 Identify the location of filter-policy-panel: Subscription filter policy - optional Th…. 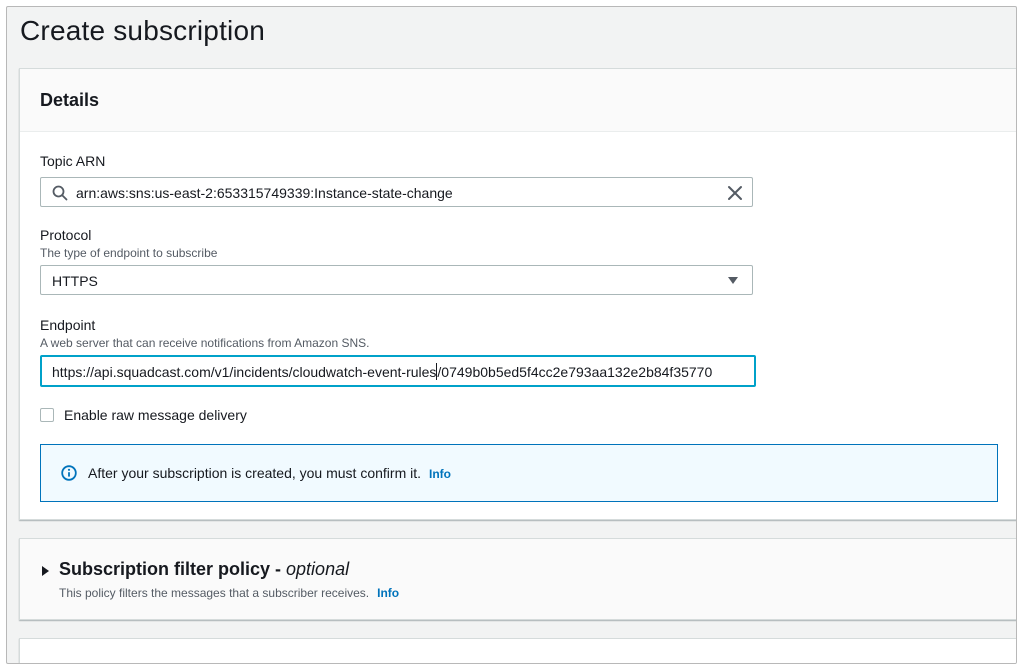
(517, 579).